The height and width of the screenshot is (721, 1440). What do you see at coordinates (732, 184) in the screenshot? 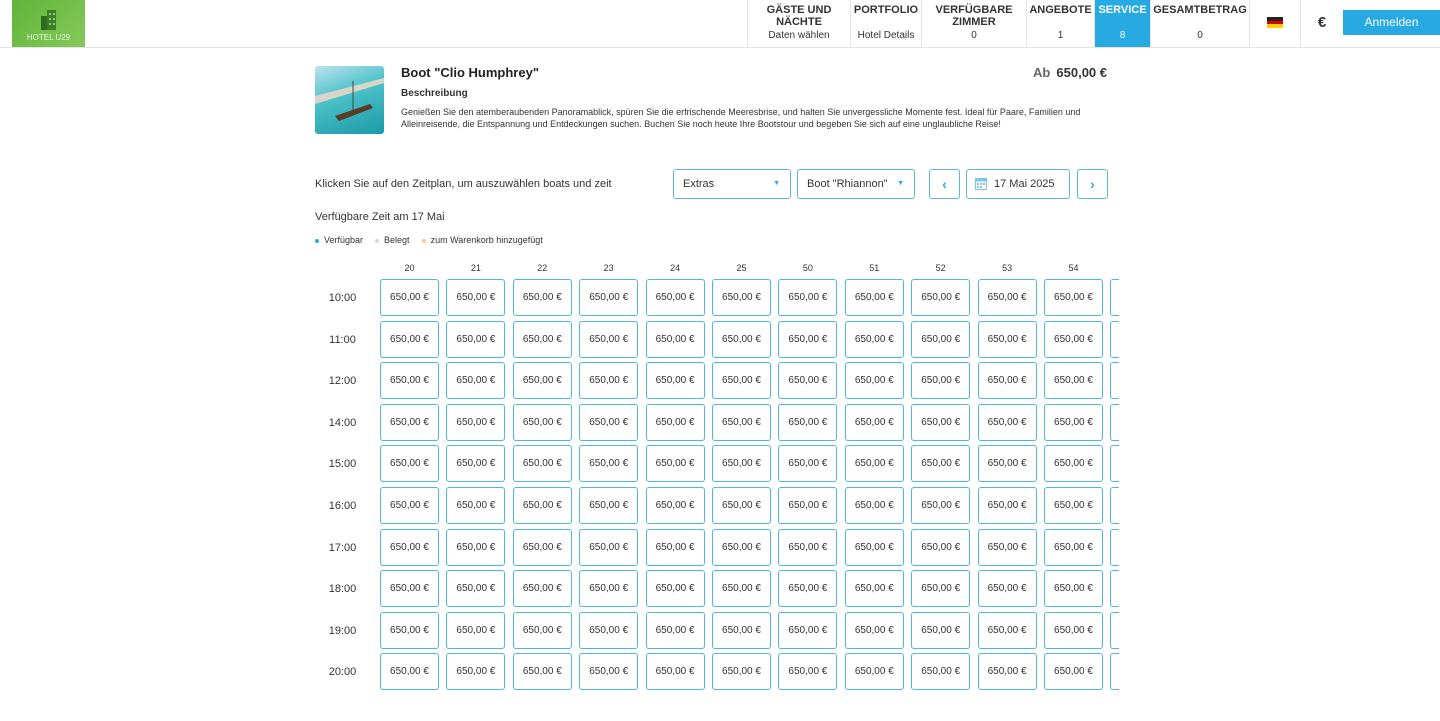
I see `extras-dropdown: Extras ▼` at bounding box center [732, 184].